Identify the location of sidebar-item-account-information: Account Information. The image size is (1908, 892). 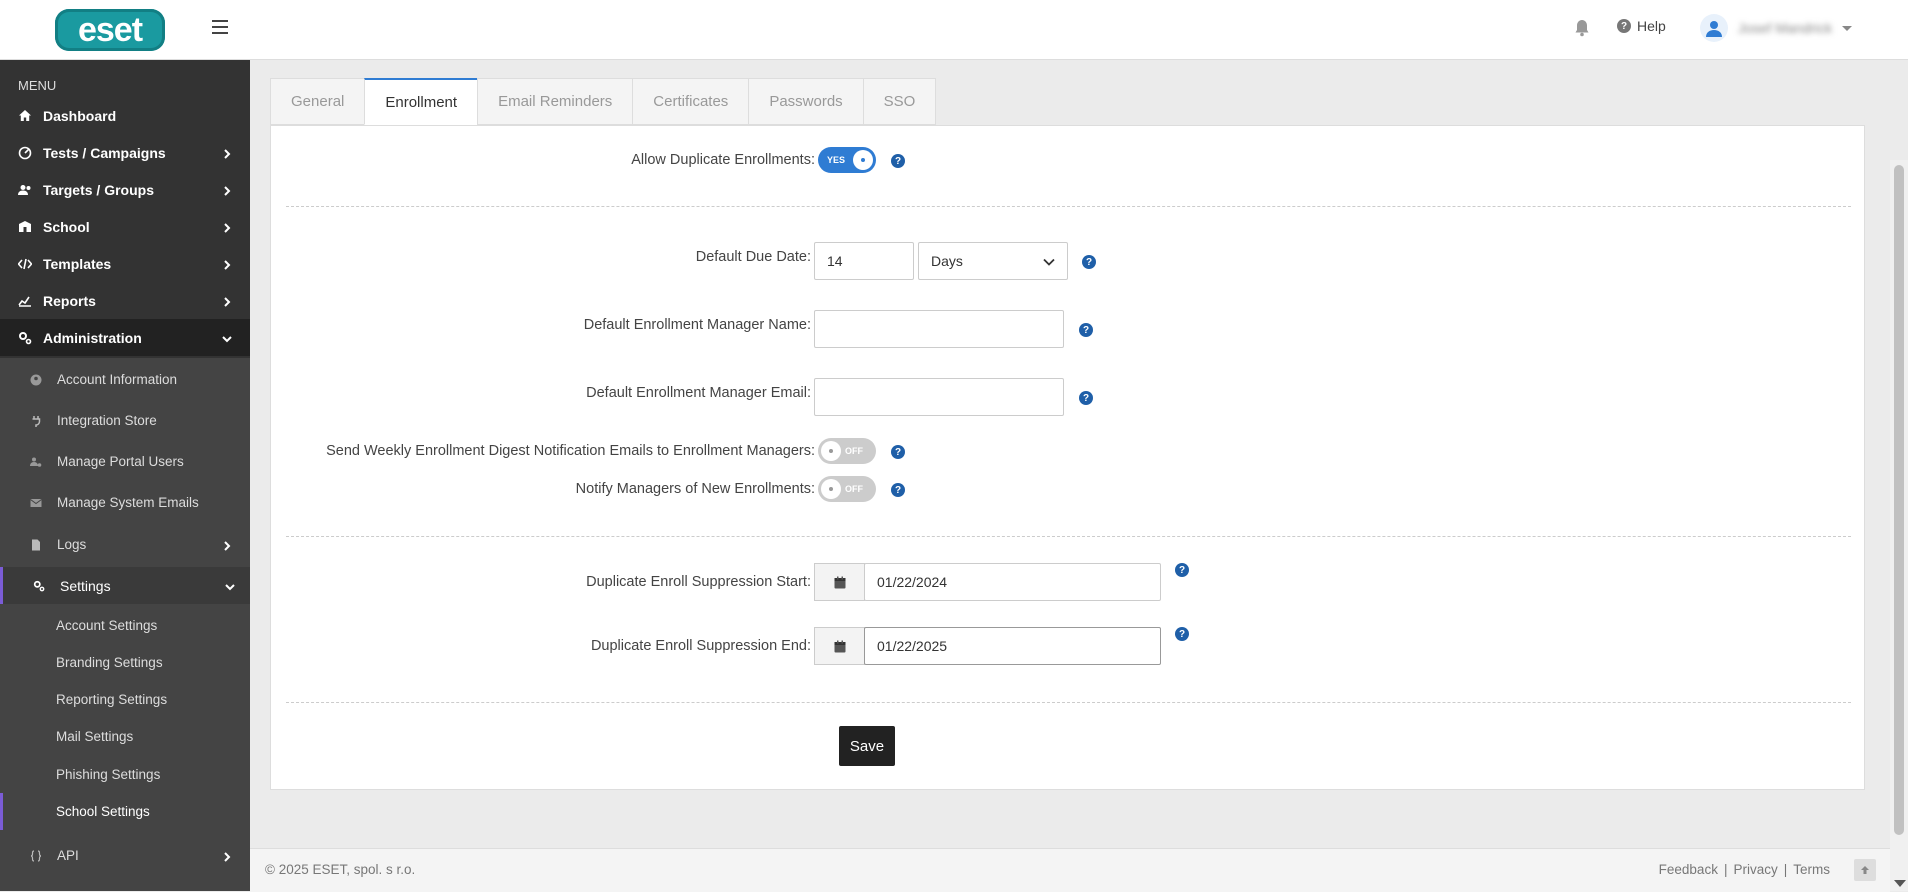
(125, 379).